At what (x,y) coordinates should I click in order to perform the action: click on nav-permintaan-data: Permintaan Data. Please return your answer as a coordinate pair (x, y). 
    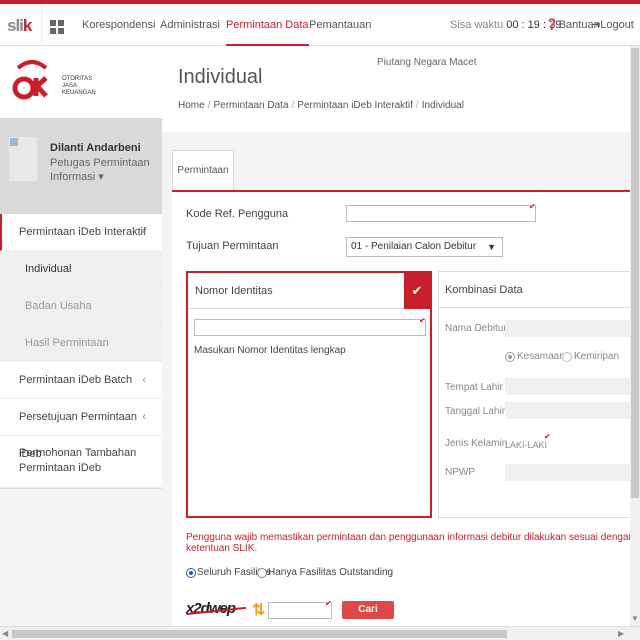
    Looking at the image, I should click on (267, 25).